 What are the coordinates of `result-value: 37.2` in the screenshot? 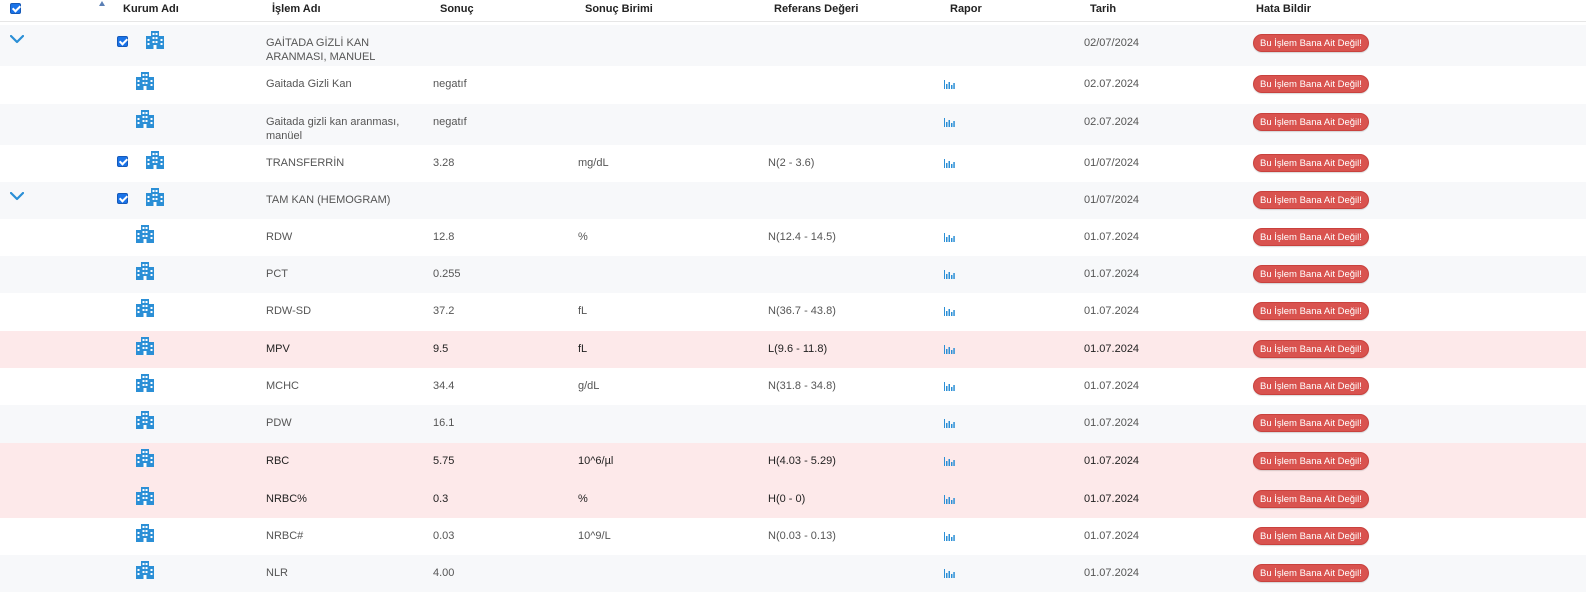 It's located at (444, 311).